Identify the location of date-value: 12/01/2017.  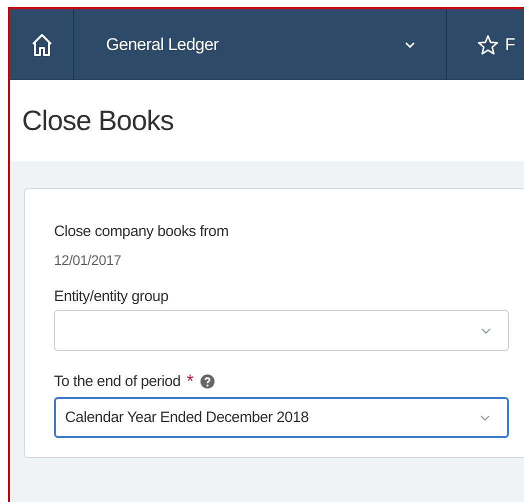
(88, 260).